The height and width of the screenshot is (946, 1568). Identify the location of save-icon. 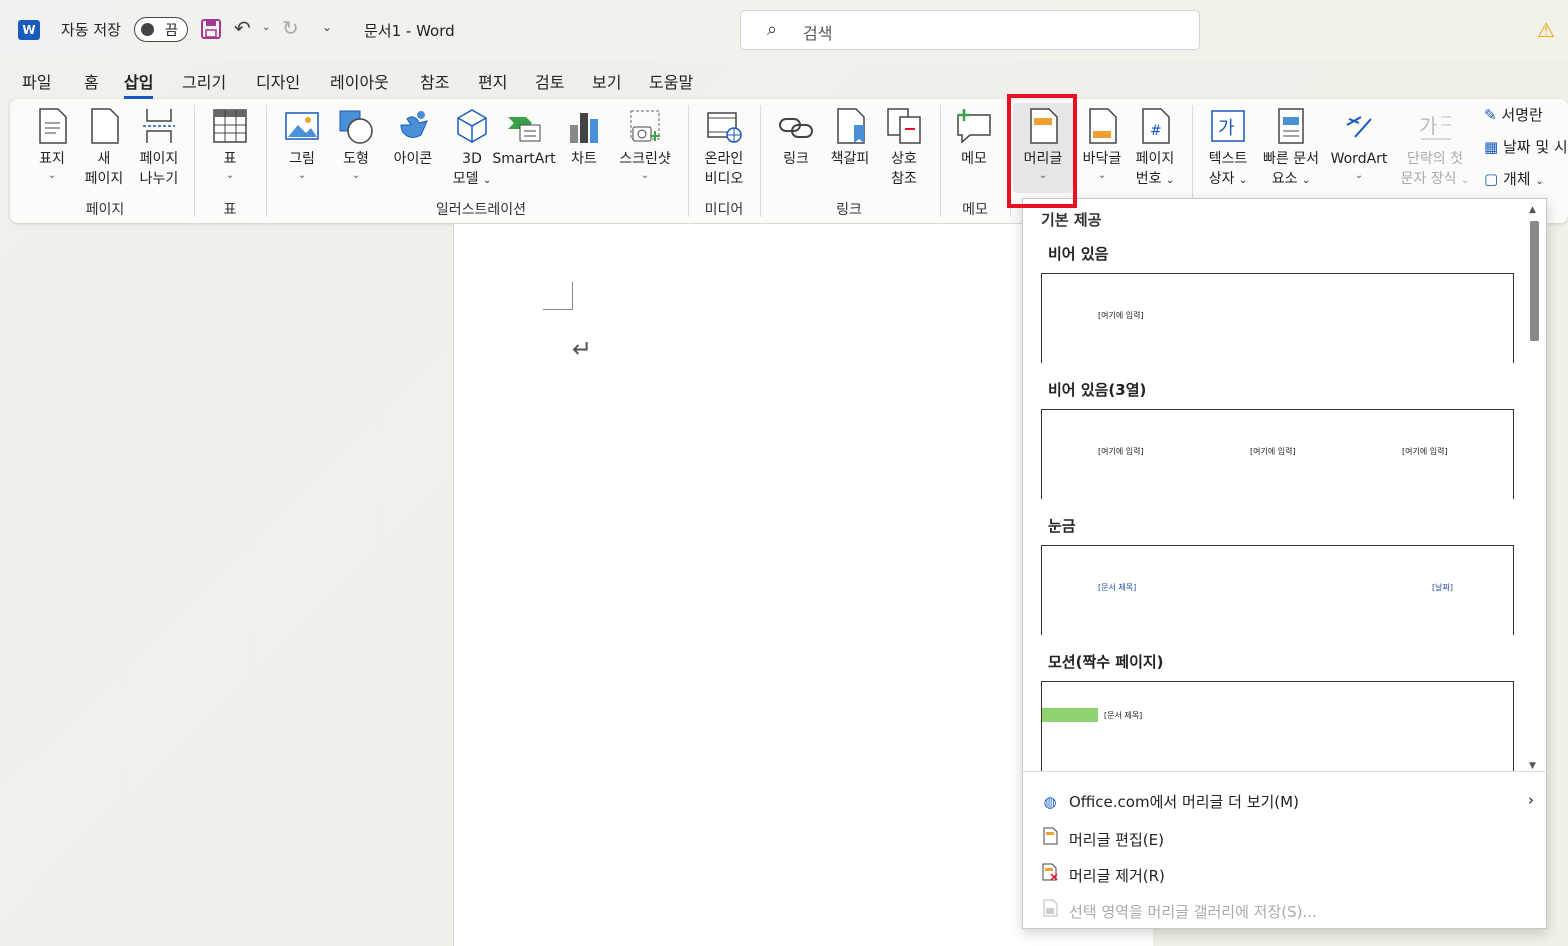
(211, 29).